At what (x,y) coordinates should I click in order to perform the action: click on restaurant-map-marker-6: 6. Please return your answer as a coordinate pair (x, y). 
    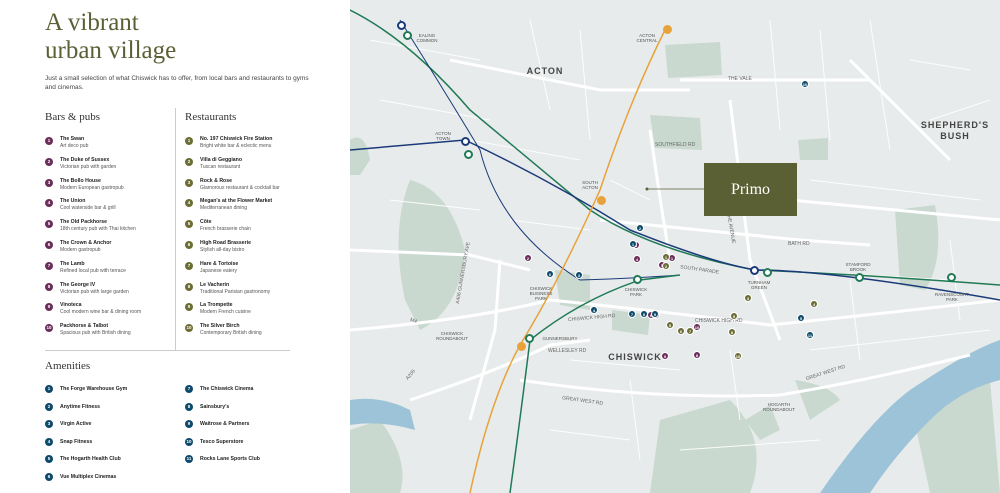
    Looking at the image, I should click on (681, 331).